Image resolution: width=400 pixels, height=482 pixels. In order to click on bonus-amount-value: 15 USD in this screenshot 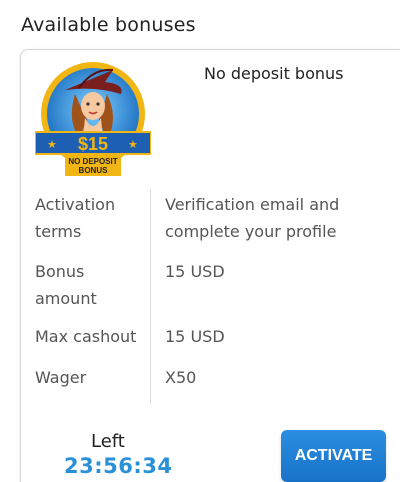, I will do `click(195, 271)`.